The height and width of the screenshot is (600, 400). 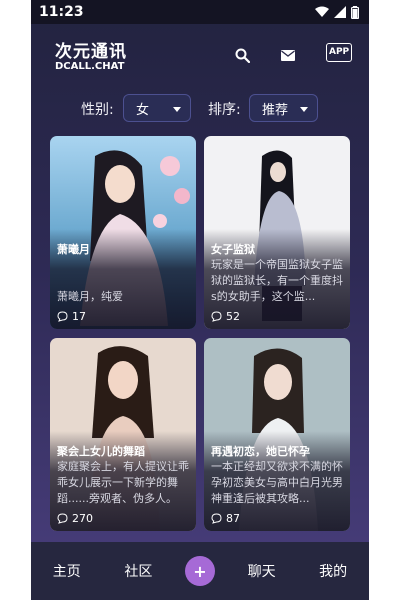 What do you see at coordinates (97, 110) in the screenshot?
I see `gender-label: 性别:` at bounding box center [97, 110].